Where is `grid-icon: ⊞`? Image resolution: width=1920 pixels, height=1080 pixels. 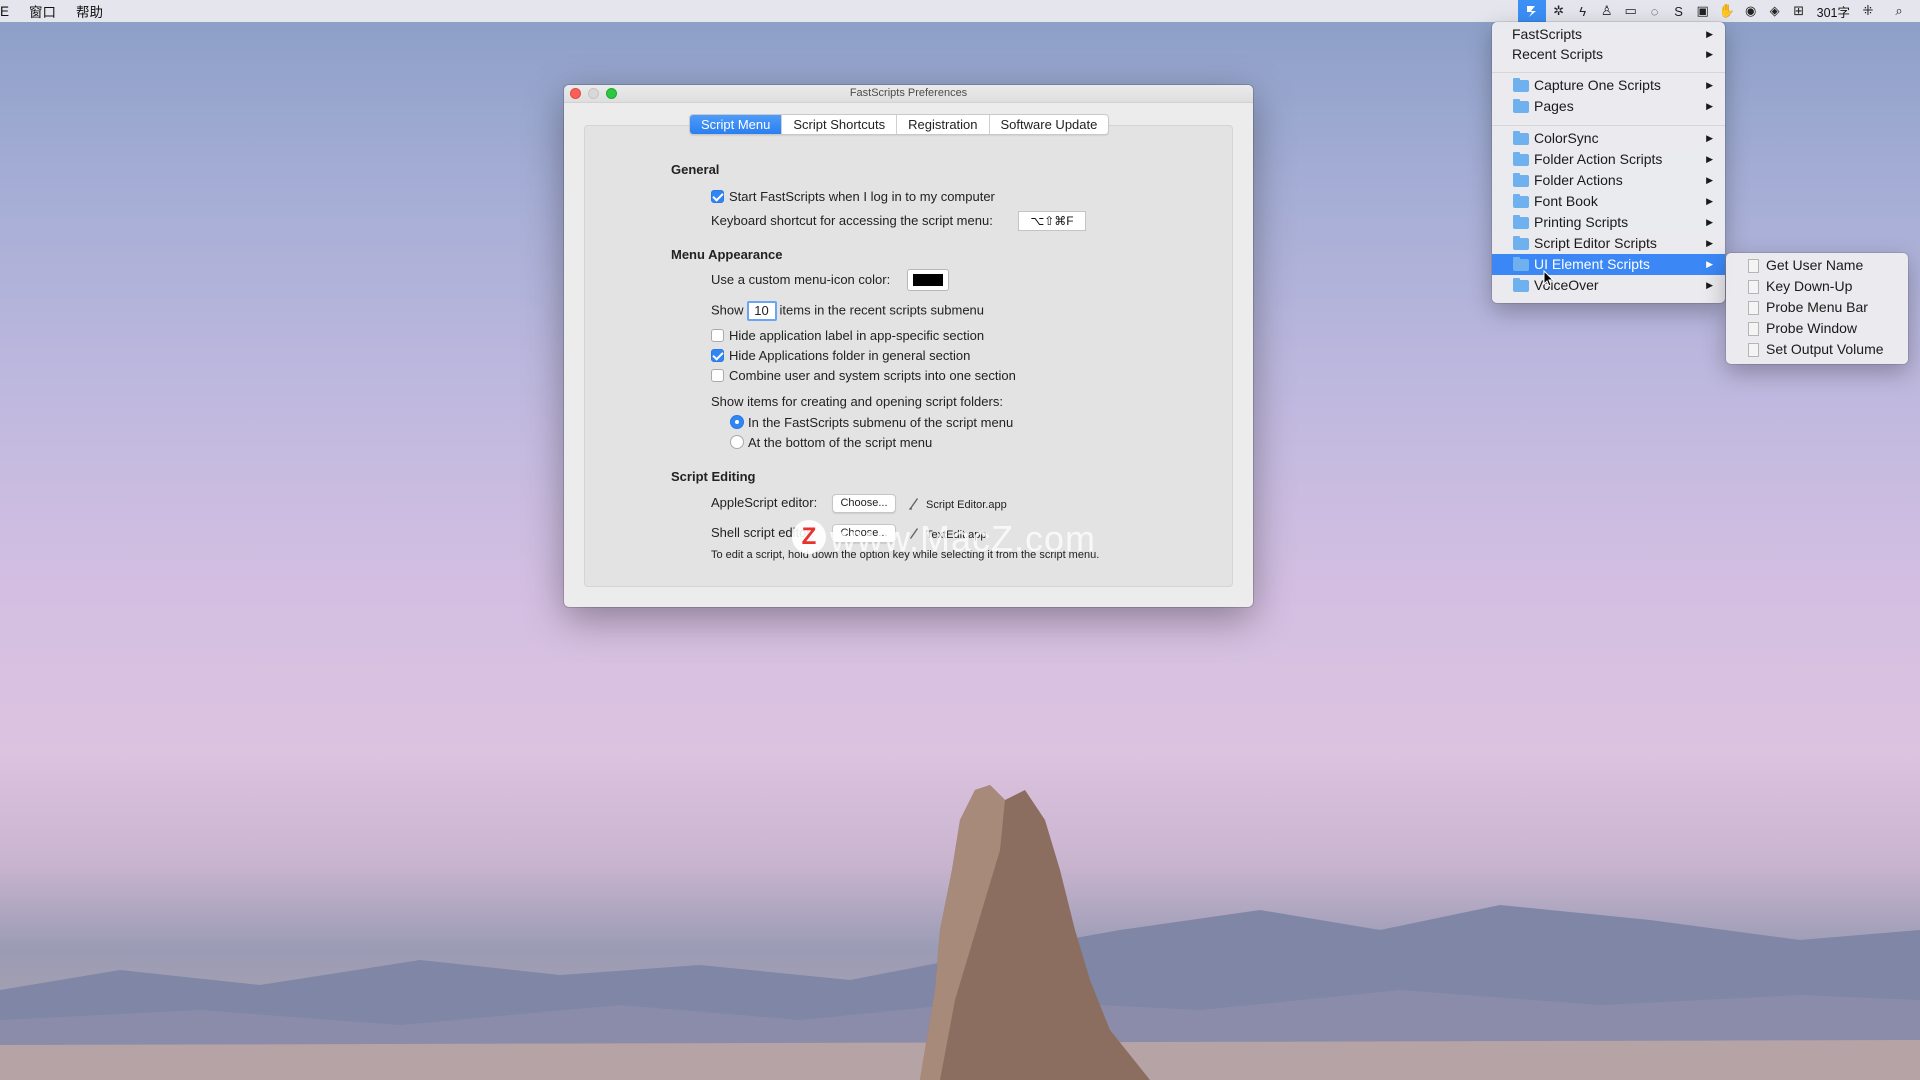 grid-icon: ⊞ is located at coordinates (1799, 11).